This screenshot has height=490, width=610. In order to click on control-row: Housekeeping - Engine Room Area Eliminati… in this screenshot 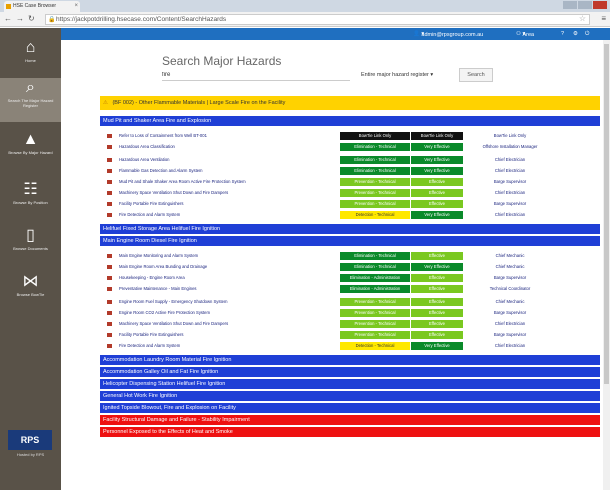, I will do `click(350, 278)`.